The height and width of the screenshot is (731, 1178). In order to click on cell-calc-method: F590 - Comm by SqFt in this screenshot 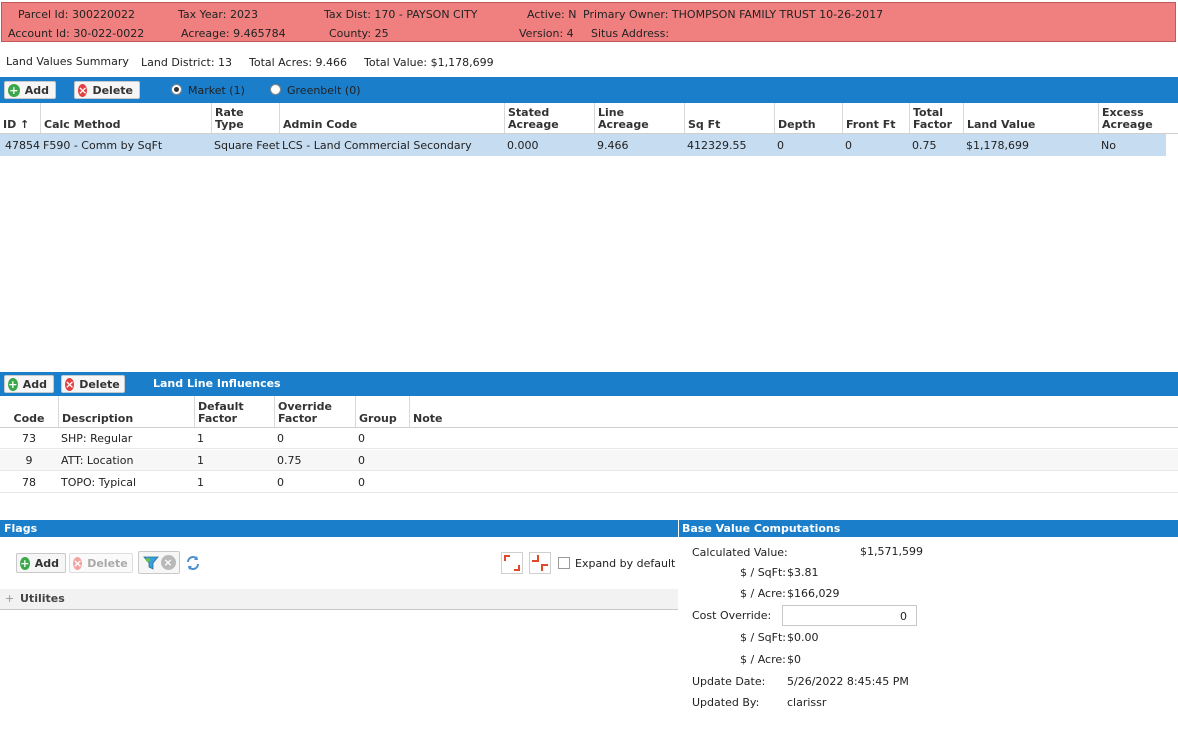, I will do `click(103, 145)`.